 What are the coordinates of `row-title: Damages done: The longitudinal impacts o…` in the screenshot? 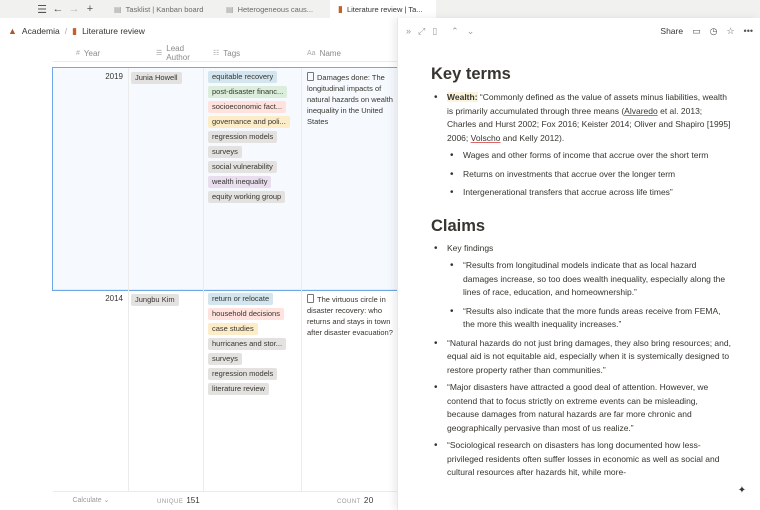 It's located at (350, 99).